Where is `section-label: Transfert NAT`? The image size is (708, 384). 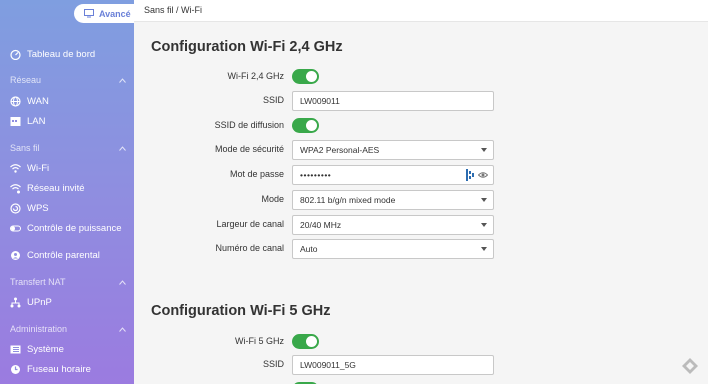 section-label: Transfert NAT is located at coordinates (38, 282).